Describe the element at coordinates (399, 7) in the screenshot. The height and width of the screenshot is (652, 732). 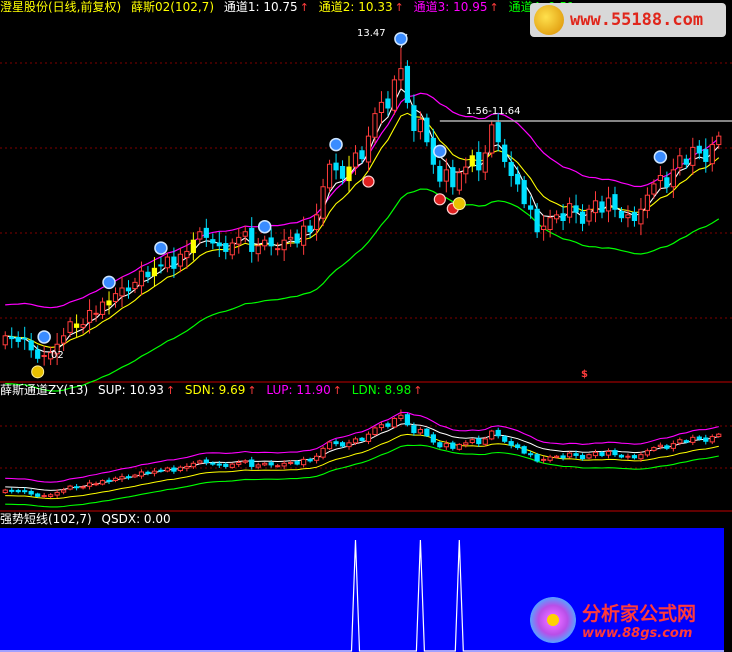
I see `channel2-arrow: ↑` at that location.